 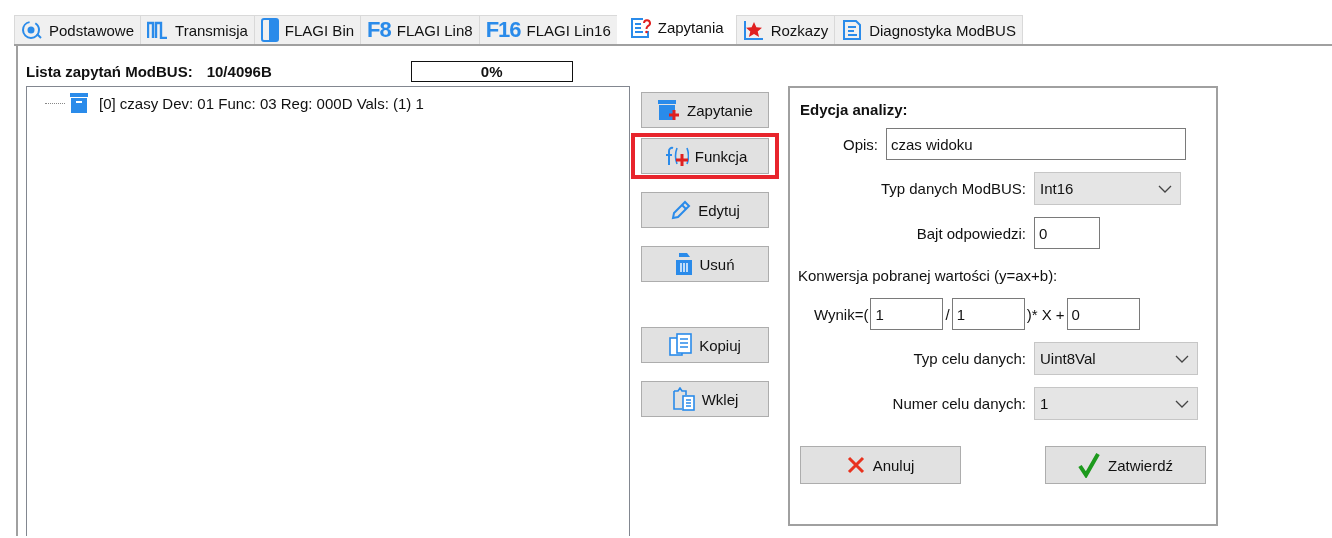 I want to click on field-label: Typ danych ModBUS:, so click(x=952, y=188).